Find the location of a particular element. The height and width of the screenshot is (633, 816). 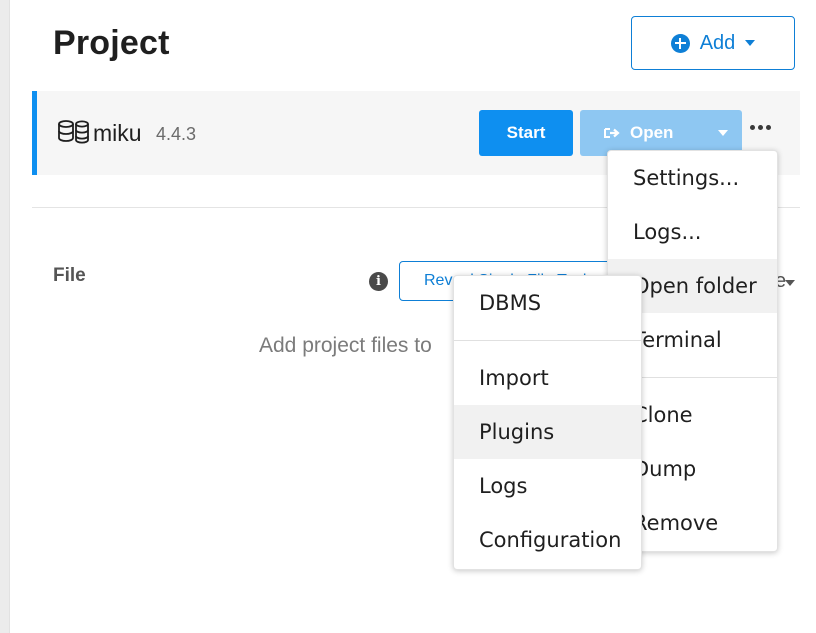

more-options-button is located at coordinates (760, 127).